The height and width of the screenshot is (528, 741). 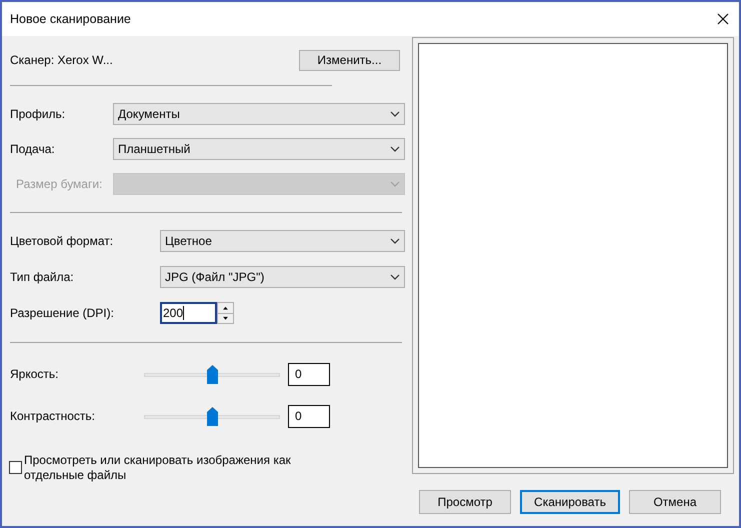 I want to click on field-label: Контрастность:, so click(x=53, y=416).